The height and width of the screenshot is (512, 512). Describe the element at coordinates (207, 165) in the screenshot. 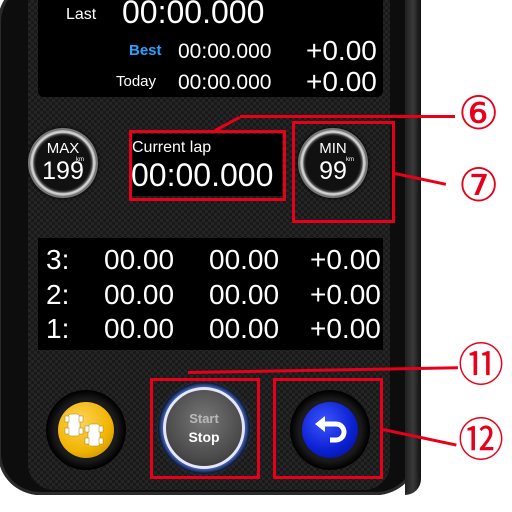

I see `current-lap-highlight` at that location.